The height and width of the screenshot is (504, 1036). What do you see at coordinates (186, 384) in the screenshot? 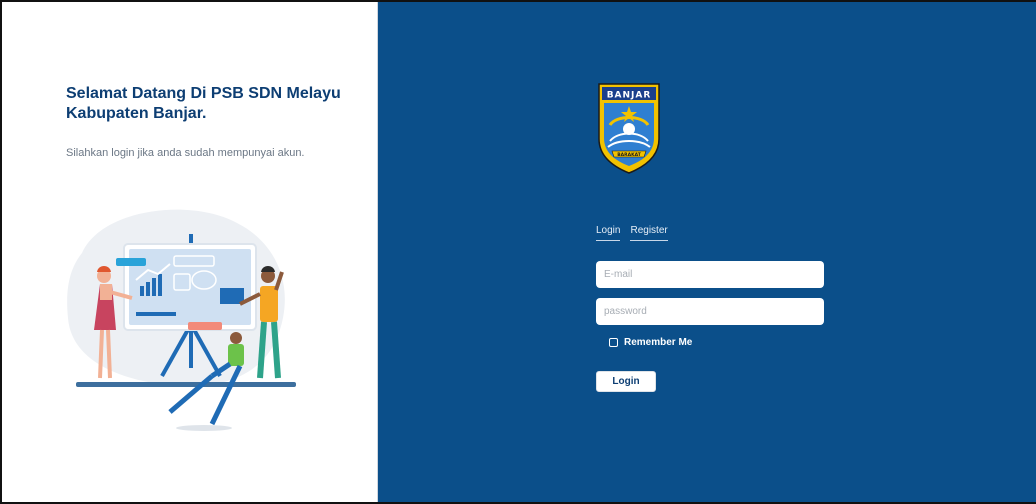
I see `floor-line` at bounding box center [186, 384].